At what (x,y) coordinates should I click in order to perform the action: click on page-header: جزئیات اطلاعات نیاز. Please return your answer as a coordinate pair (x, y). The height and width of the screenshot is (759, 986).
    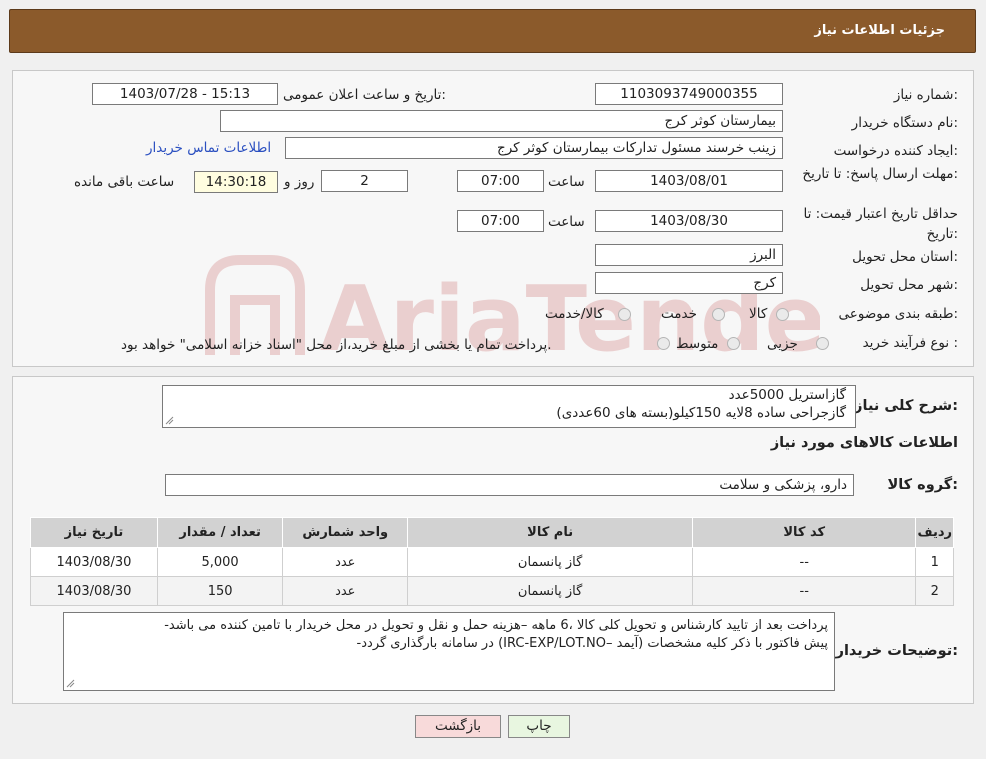
    Looking at the image, I should click on (492, 31).